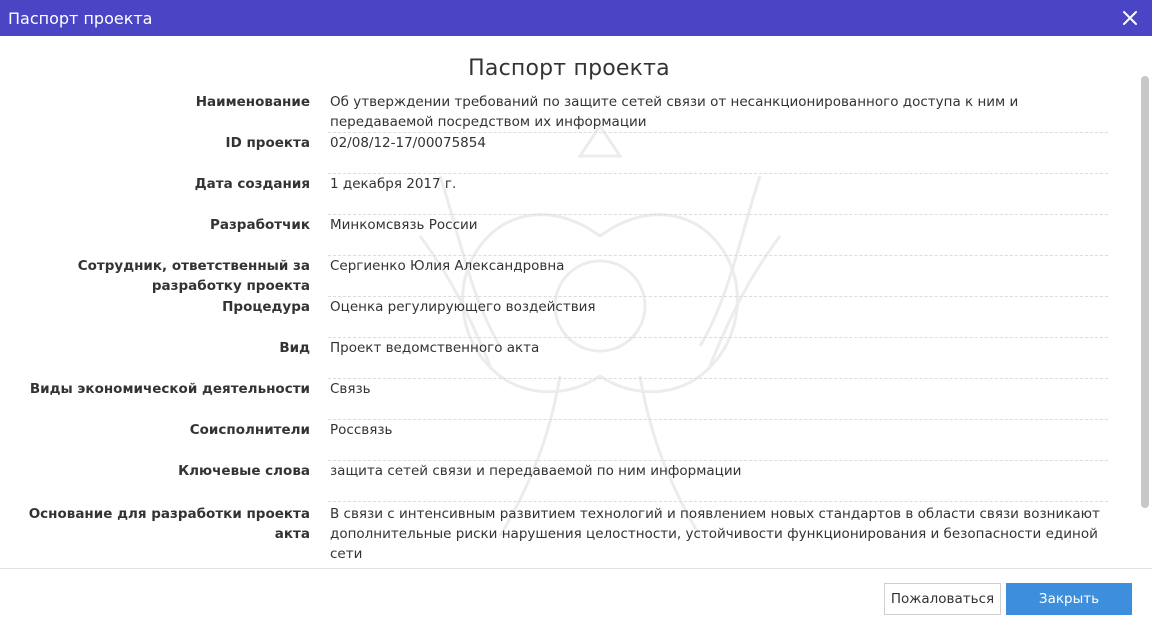 The width and height of the screenshot is (1152, 629). Describe the element at coordinates (259, 225) in the screenshot. I see `field-label: Разработчик` at that location.